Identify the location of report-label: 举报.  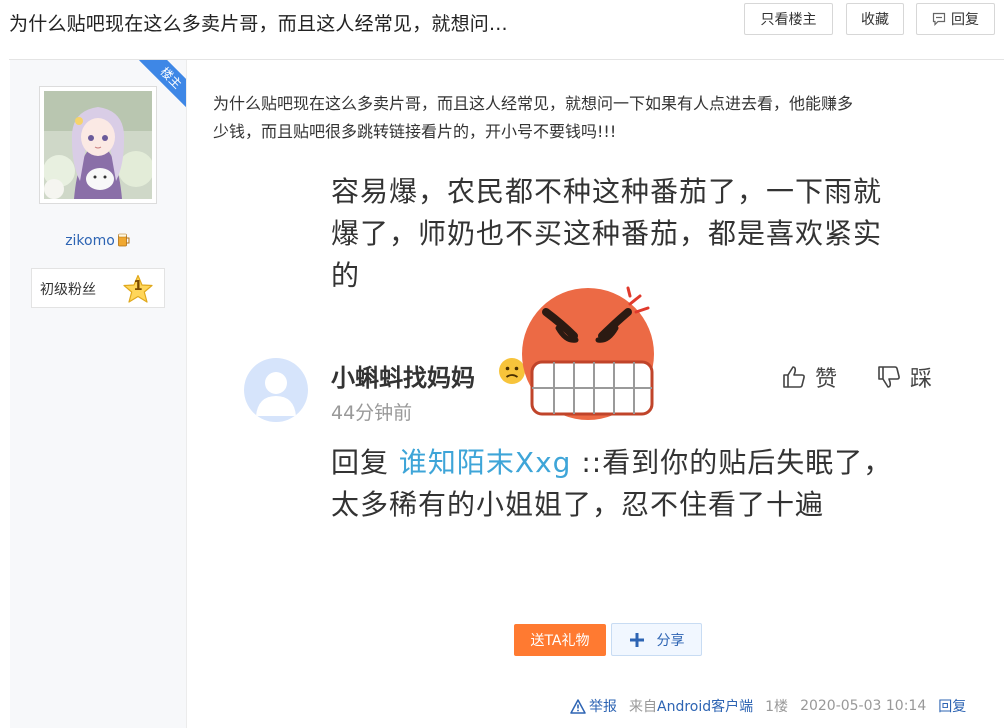
(603, 707).